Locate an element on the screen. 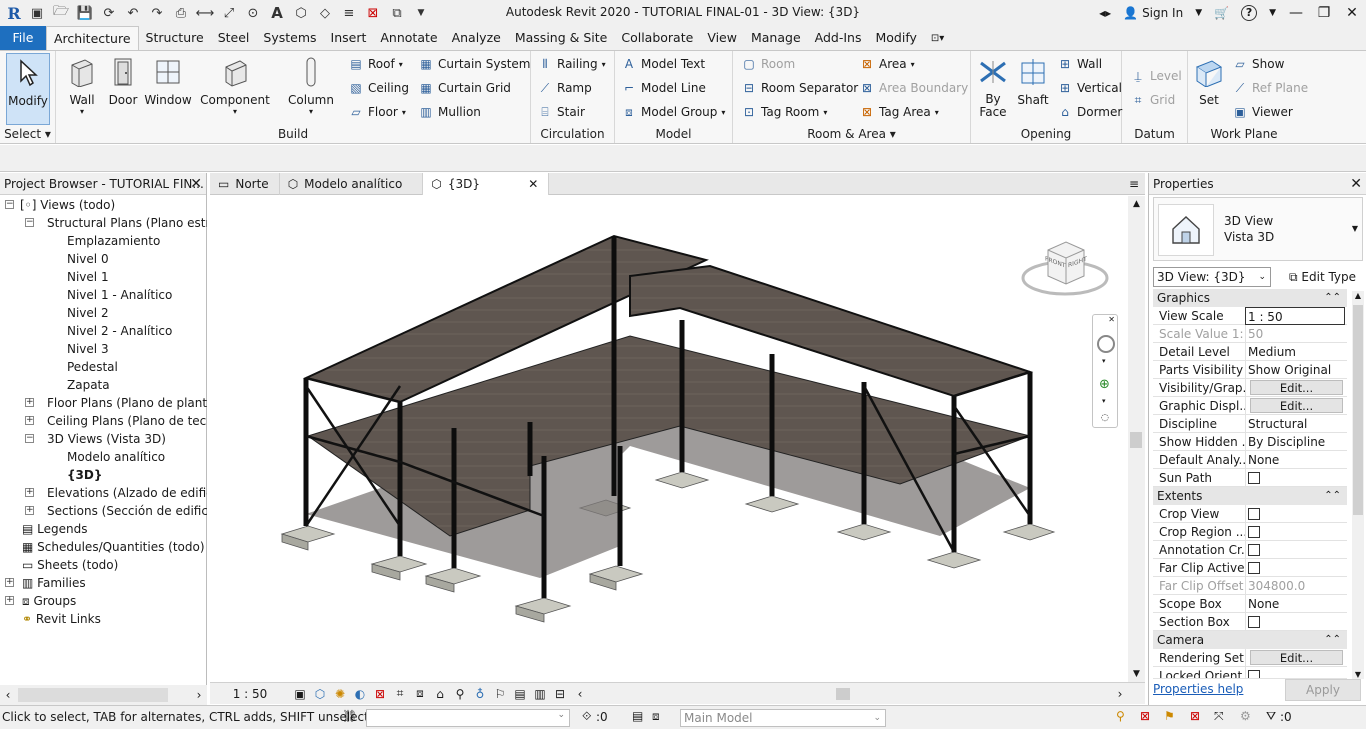  home-icon: ▣ is located at coordinates (37, 13).